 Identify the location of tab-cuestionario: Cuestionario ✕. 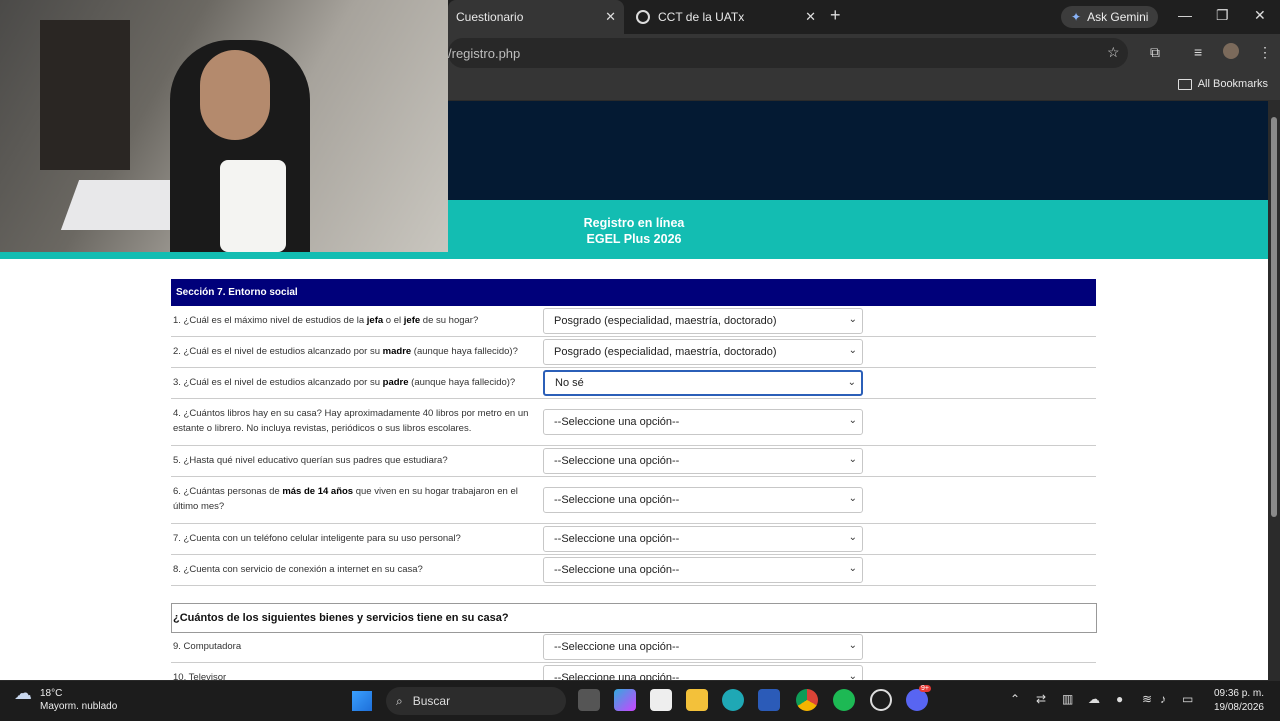
(536, 17).